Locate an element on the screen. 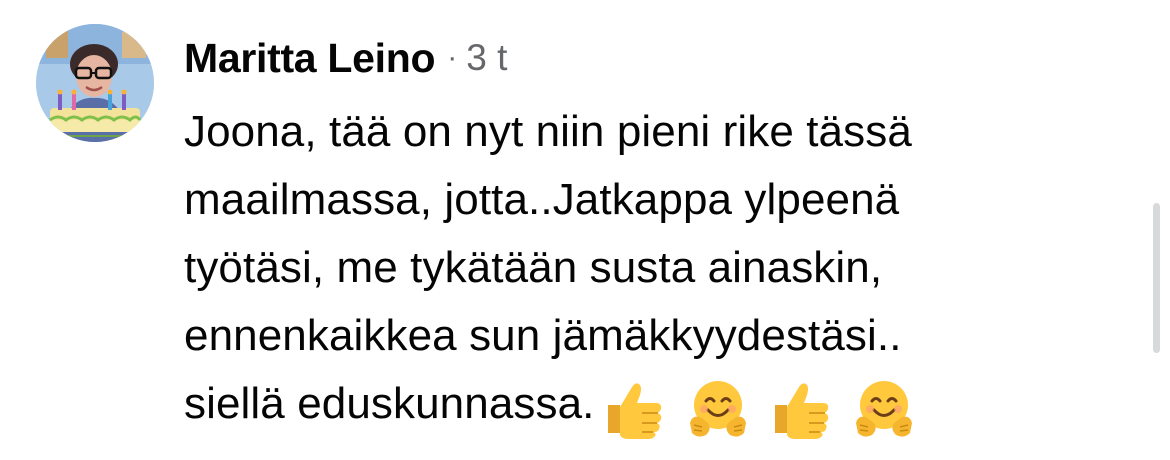  comment-text-last-line: siellä eduskunnassa. is located at coordinates (659, 405).